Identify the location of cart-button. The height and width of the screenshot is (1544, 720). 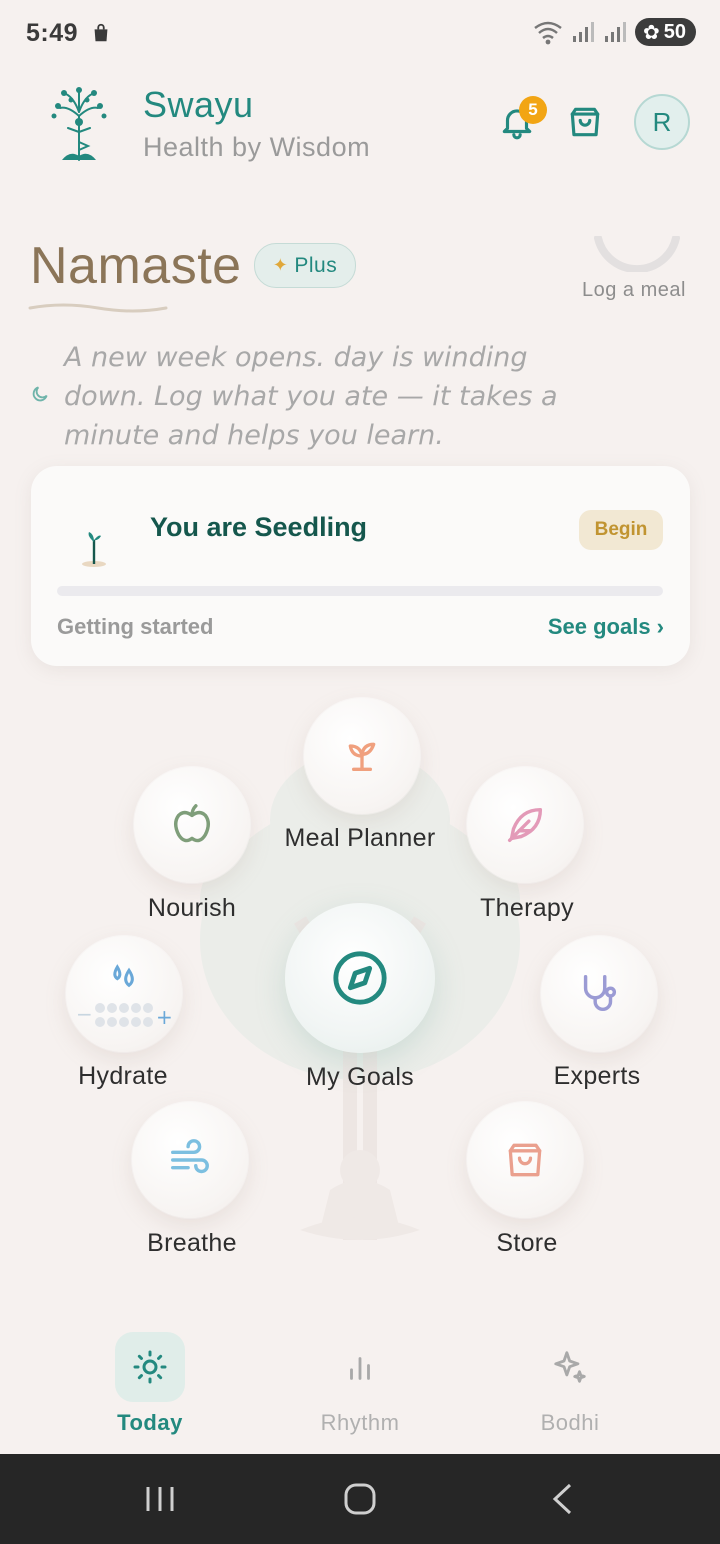
(585, 122).